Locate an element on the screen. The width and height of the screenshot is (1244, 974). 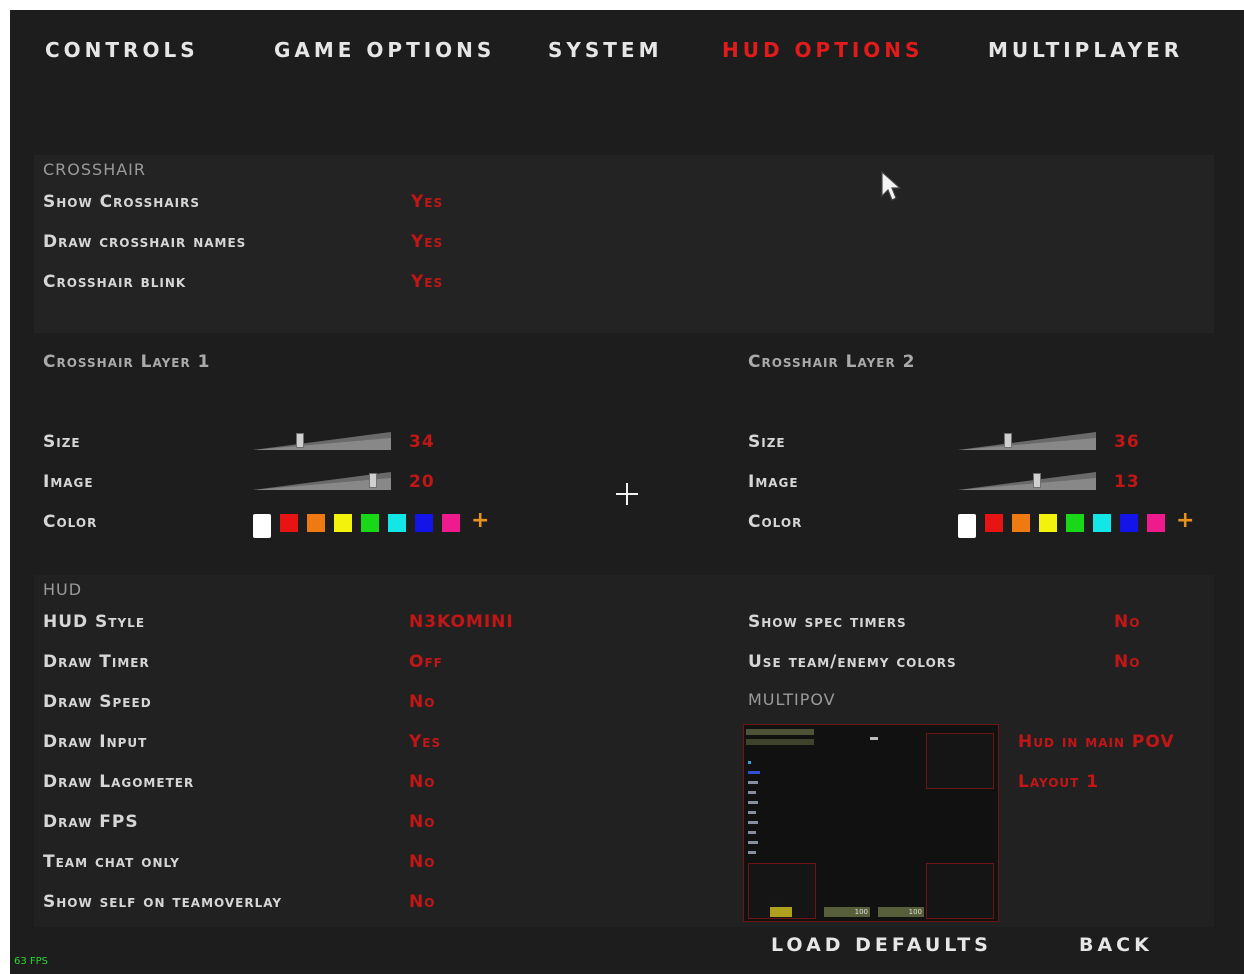
layer1-color-swatches: + is located at coordinates (373, 523).